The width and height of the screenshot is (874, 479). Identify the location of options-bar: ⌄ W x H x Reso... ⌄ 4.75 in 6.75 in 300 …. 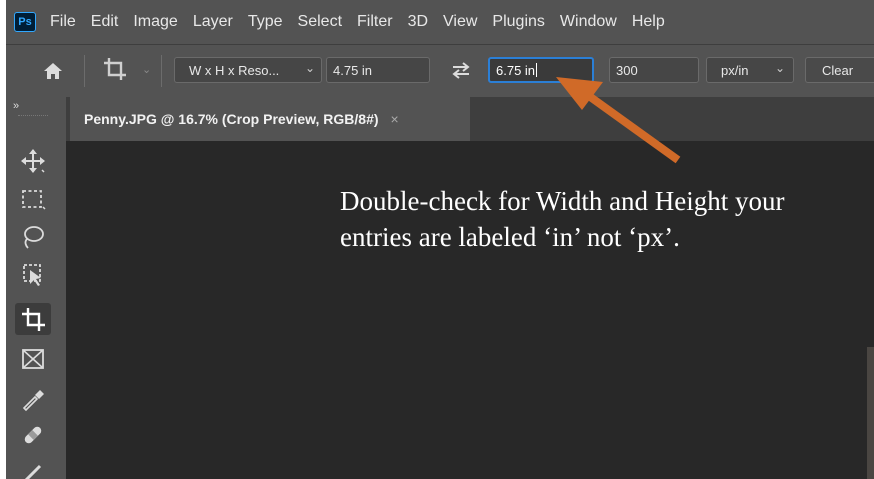
(440, 70).